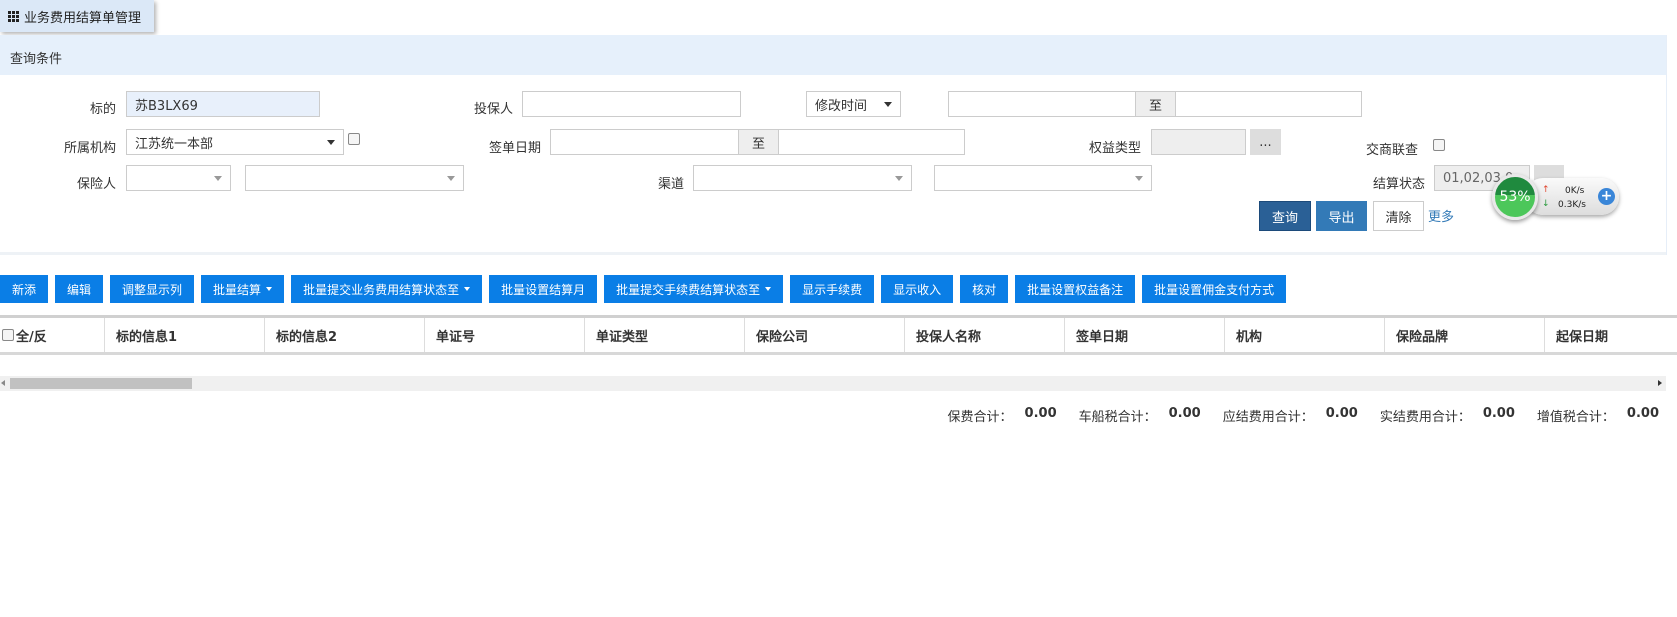  I want to click on scrollbar-thumb, so click(101, 383).